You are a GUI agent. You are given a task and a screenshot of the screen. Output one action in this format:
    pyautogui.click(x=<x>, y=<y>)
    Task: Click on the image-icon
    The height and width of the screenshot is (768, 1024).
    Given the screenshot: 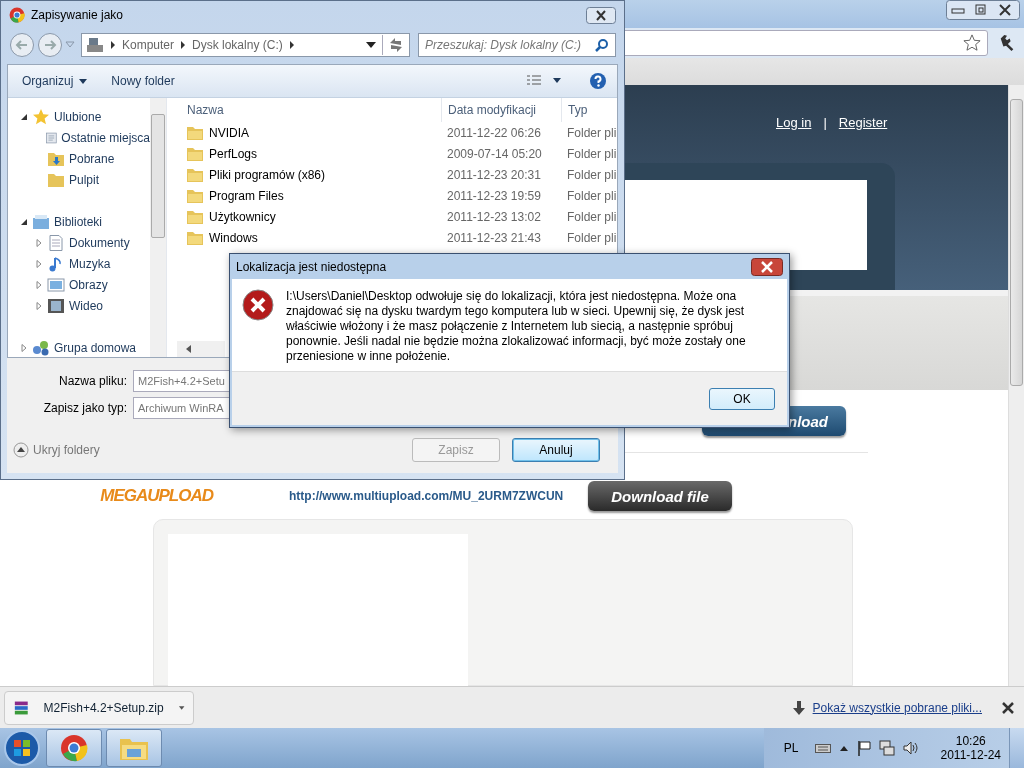 What is the action you would take?
    pyautogui.click(x=56, y=284)
    